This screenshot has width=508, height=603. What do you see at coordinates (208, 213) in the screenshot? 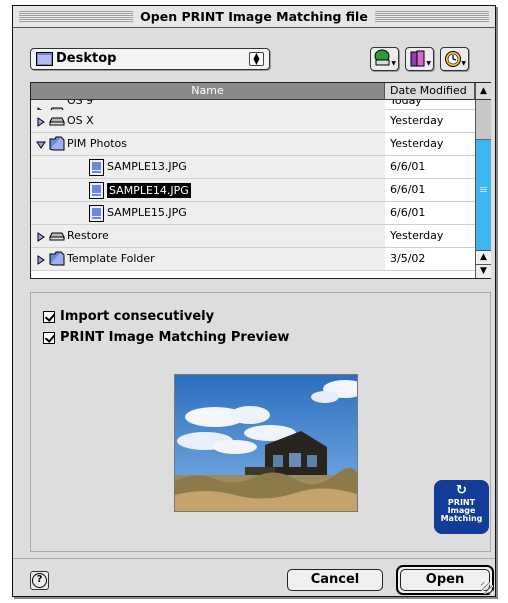
I see `name-cell: SAMPLE15.JPG` at bounding box center [208, 213].